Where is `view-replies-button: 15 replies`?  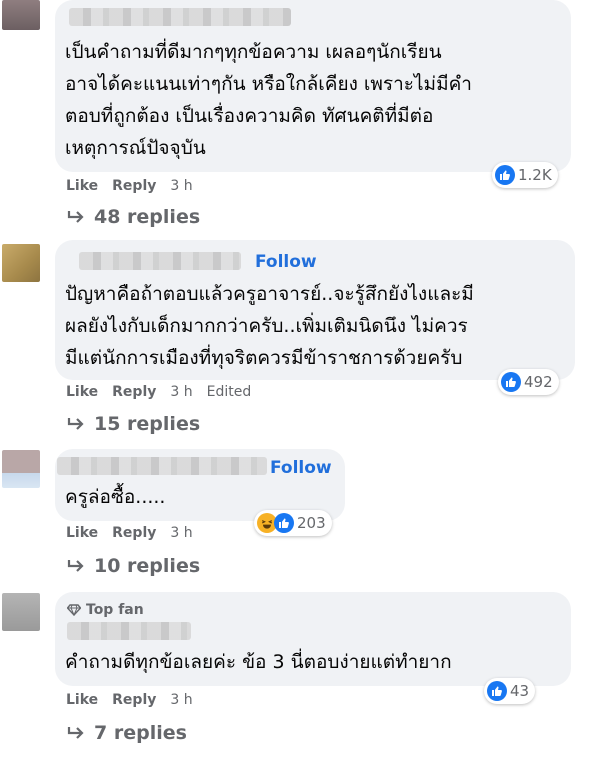
view-replies-button: 15 replies is located at coordinates (133, 424).